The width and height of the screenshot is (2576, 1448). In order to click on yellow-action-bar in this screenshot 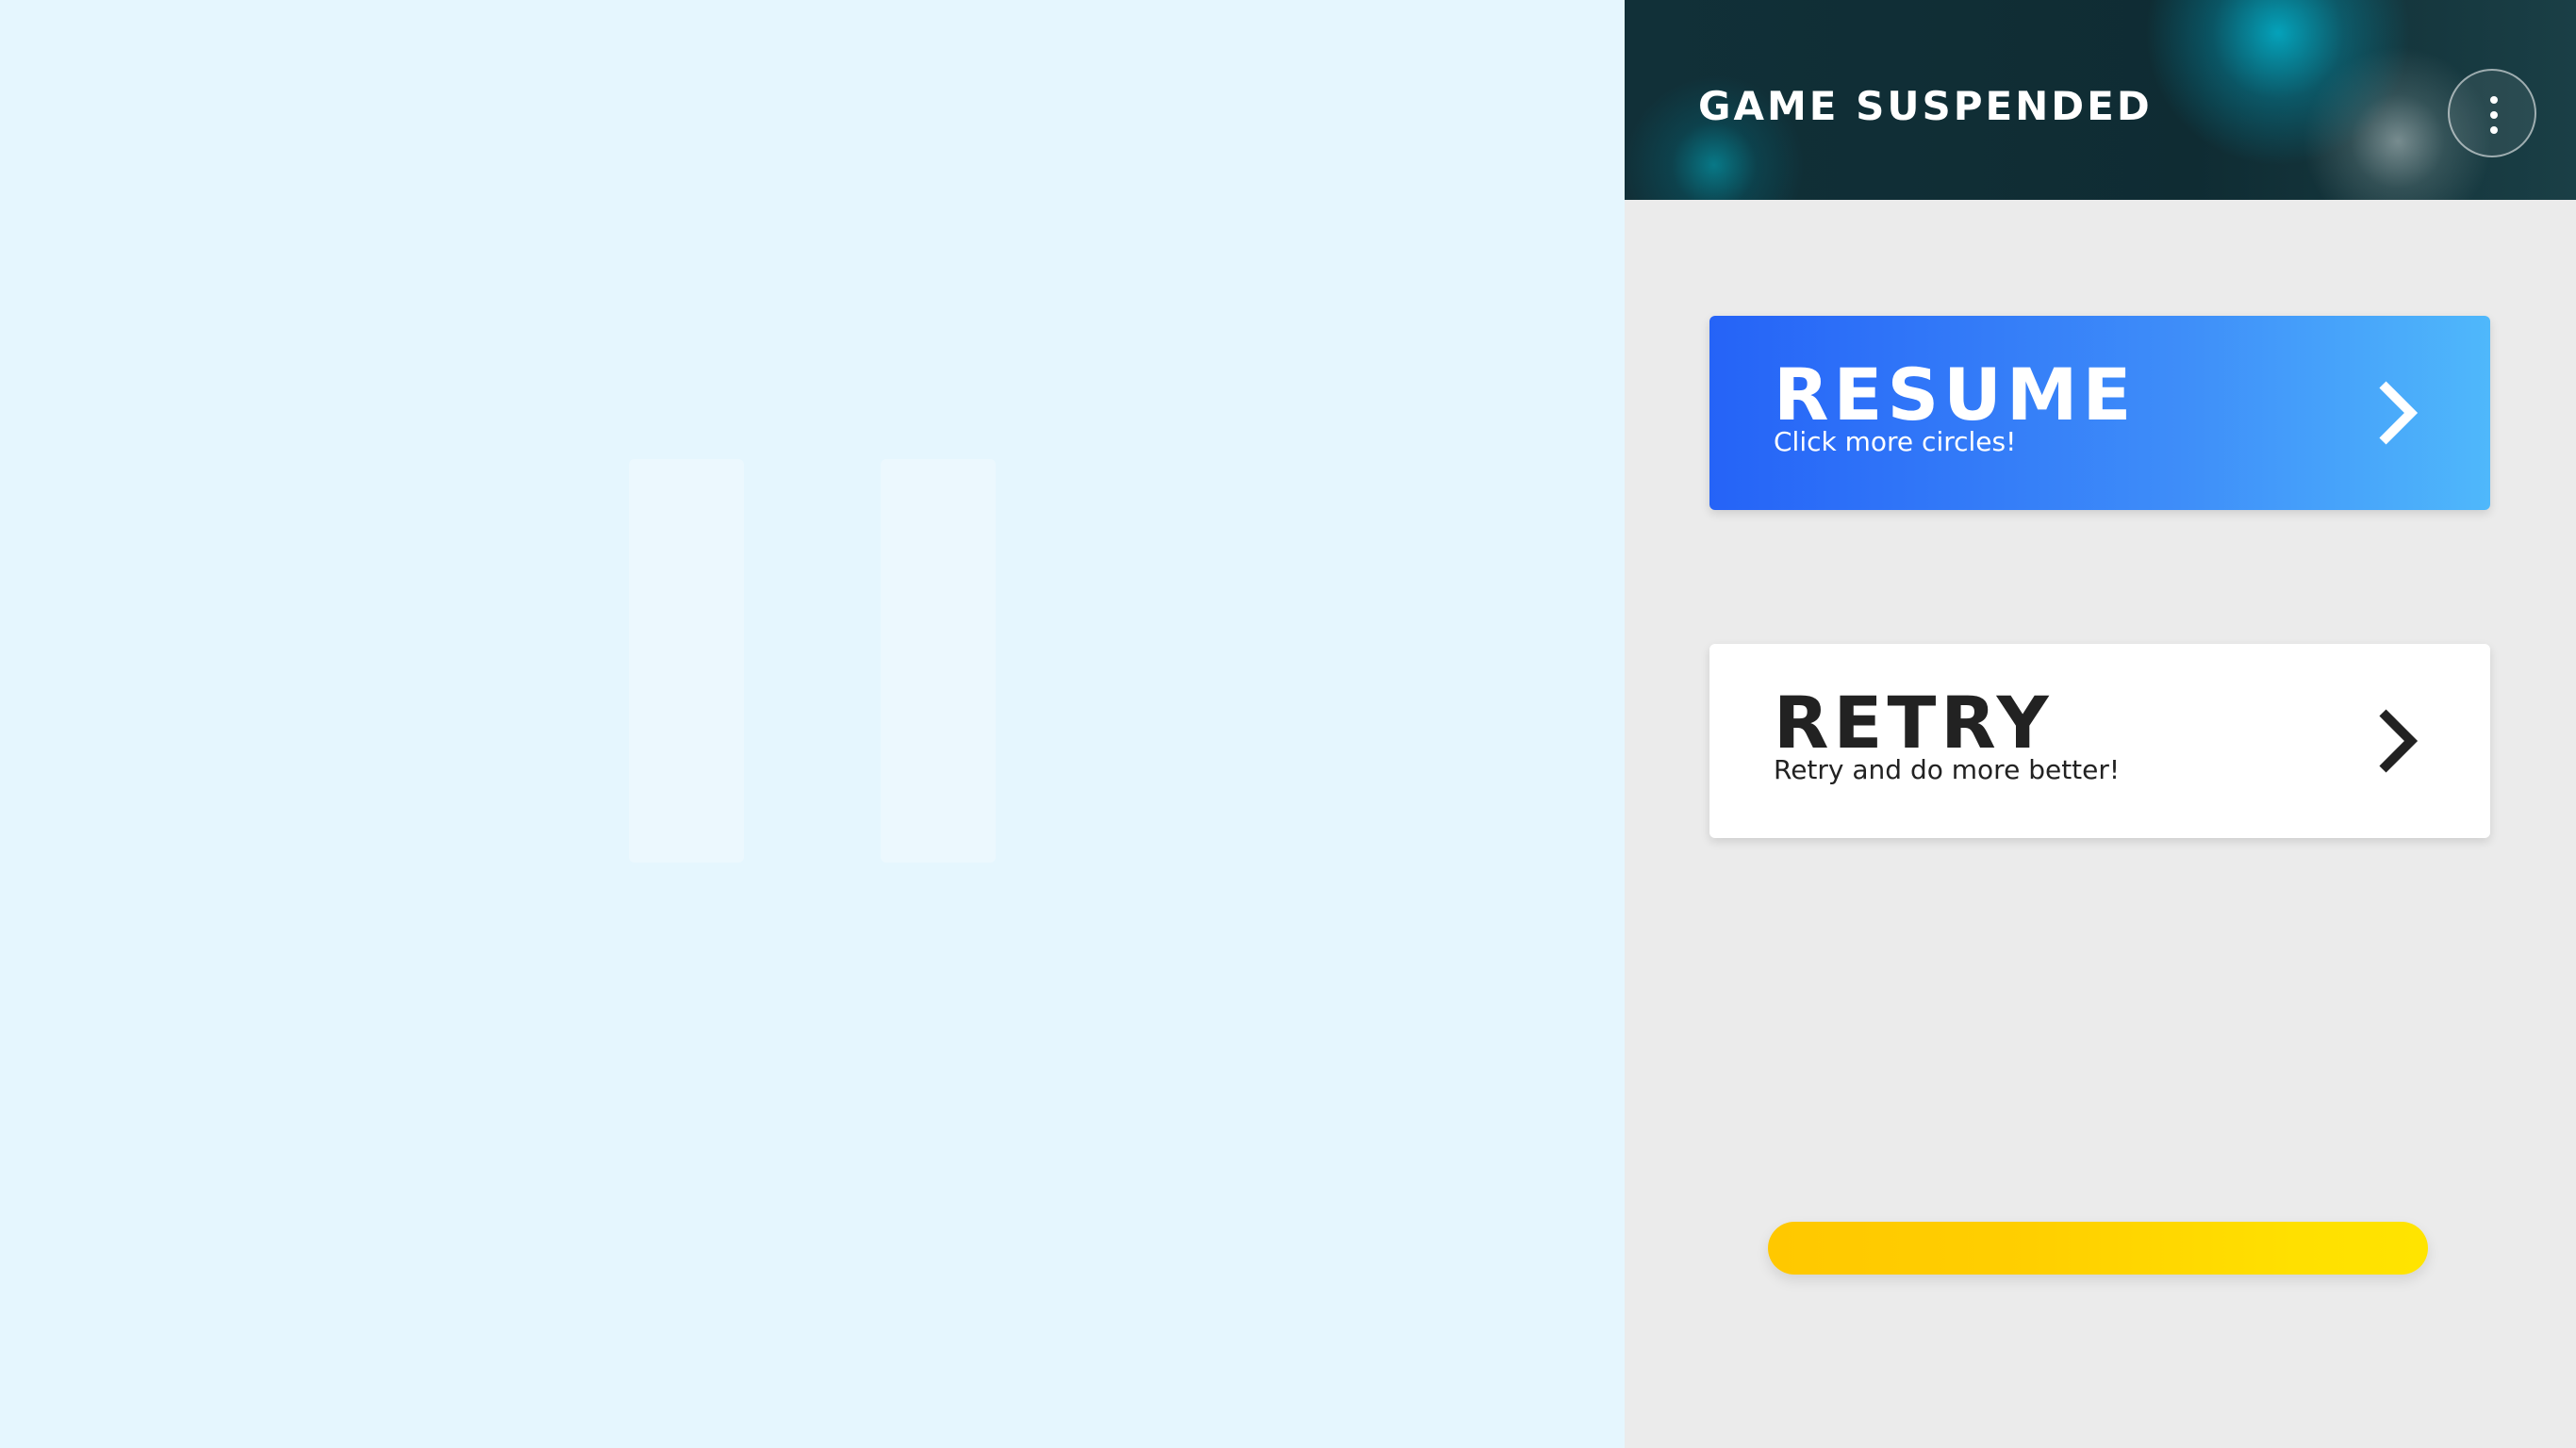, I will do `click(2098, 1248)`.